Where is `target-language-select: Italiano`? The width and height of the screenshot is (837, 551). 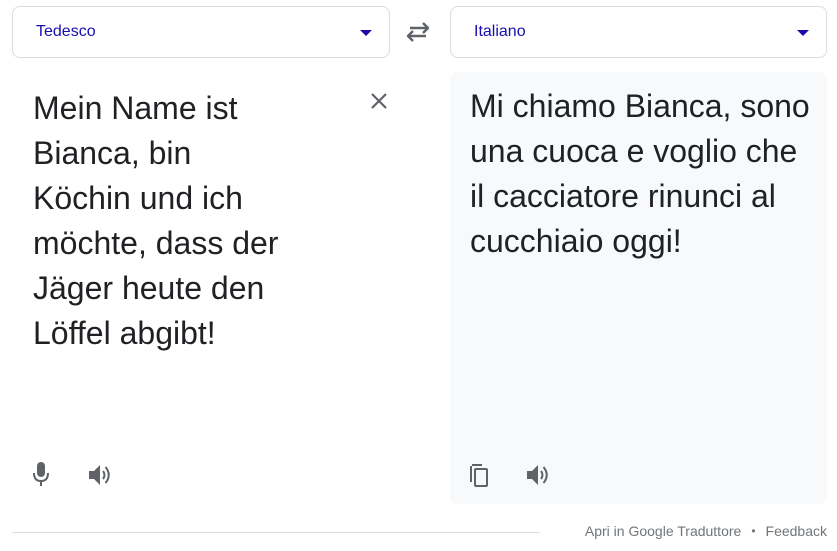 target-language-select: Italiano is located at coordinates (638, 32).